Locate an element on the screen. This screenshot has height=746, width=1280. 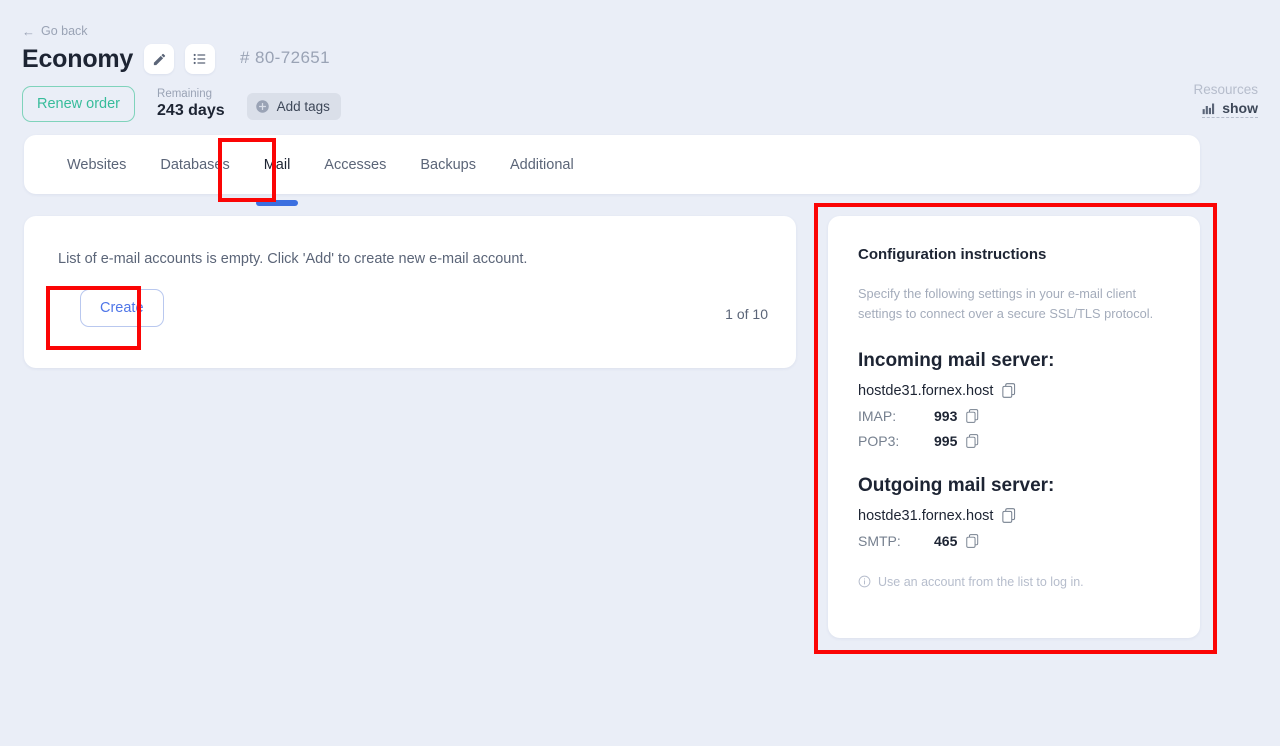
add-tags-label: Add tags is located at coordinates (303, 106).